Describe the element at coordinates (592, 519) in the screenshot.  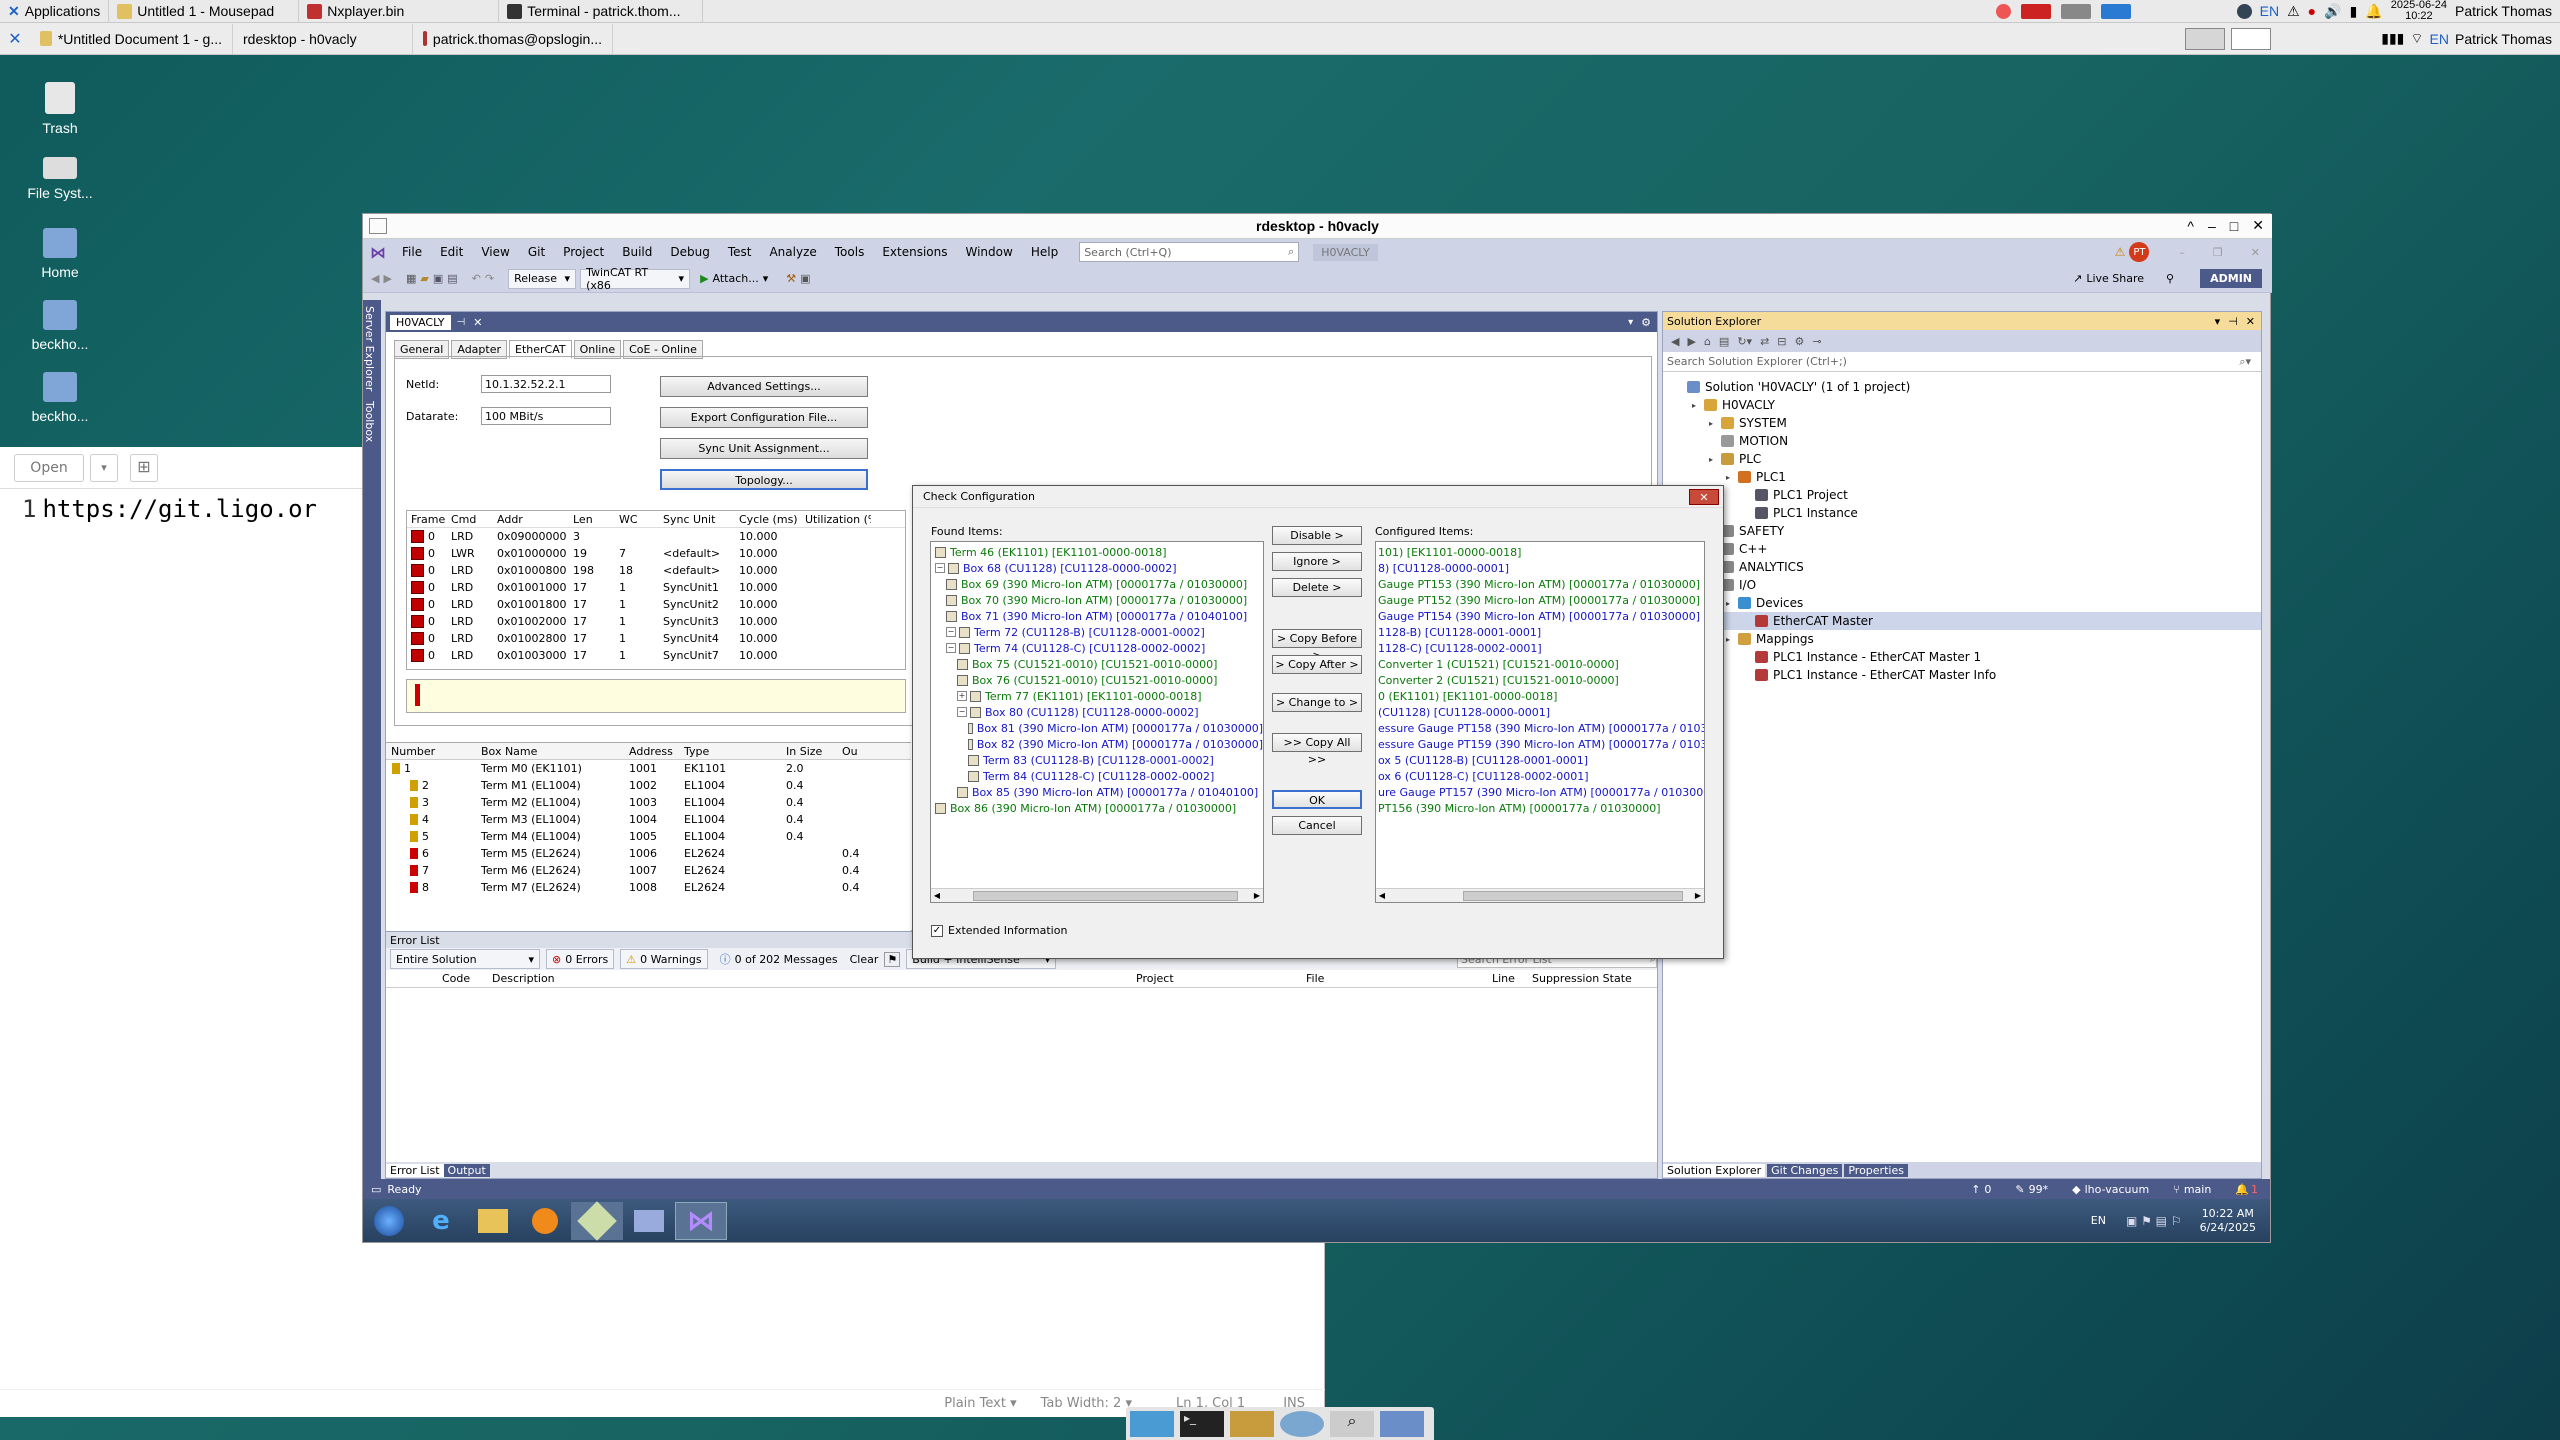
I see `frames-col-header: Len` at that location.